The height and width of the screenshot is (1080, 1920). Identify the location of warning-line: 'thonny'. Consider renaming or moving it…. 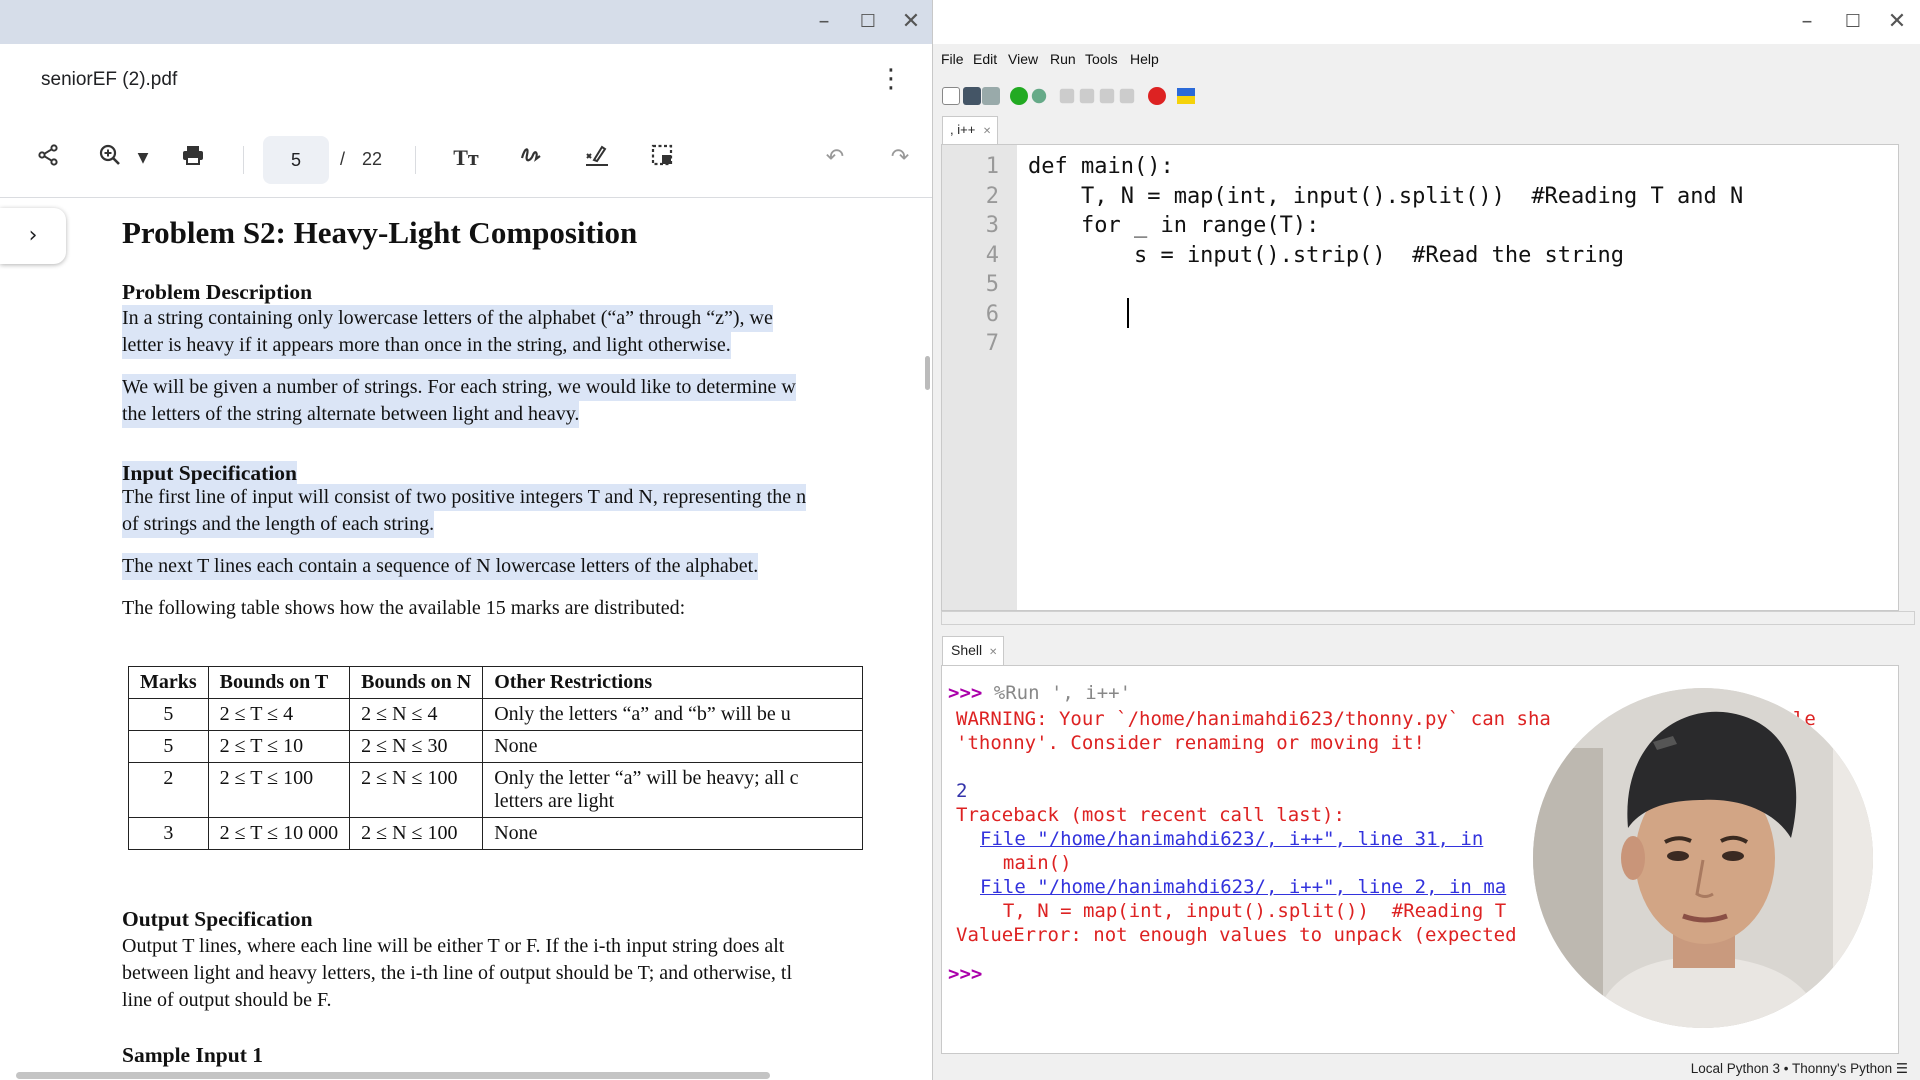
(1190, 743).